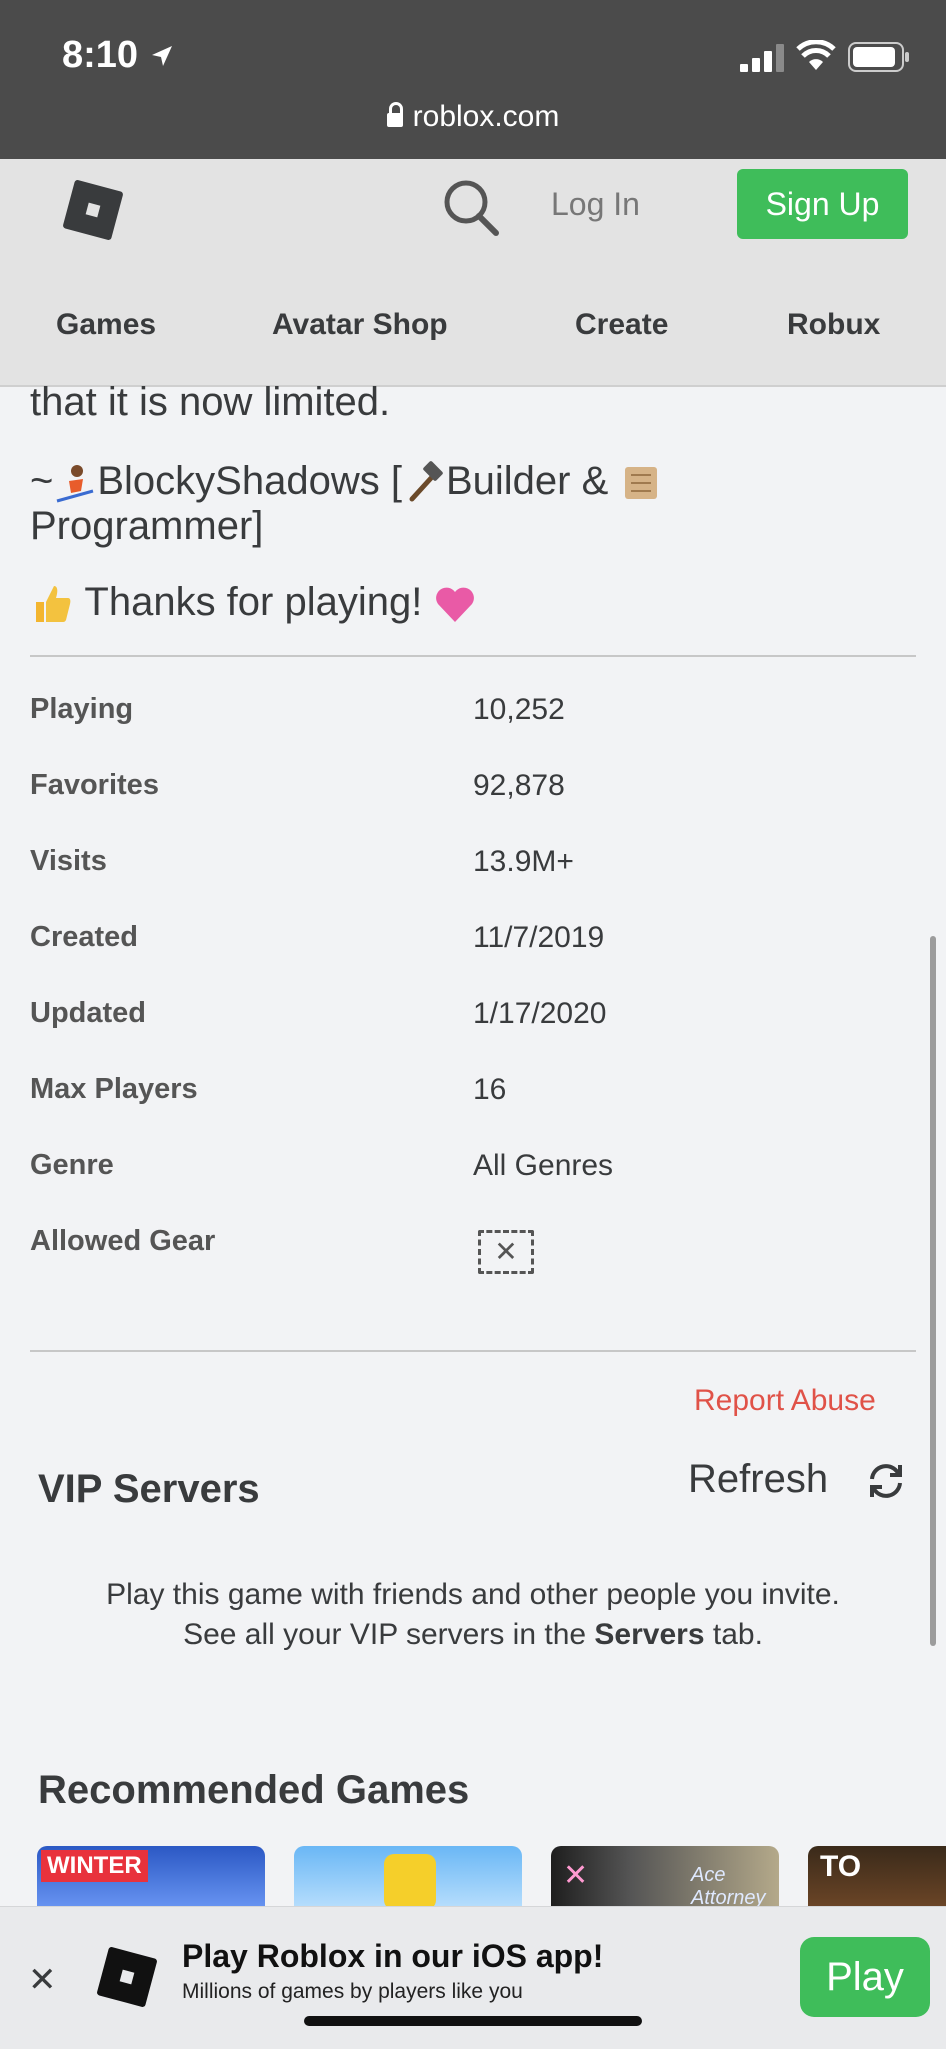  Describe the element at coordinates (254, 1790) in the screenshot. I see `recommended-games-title: Recommended Games` at that location.